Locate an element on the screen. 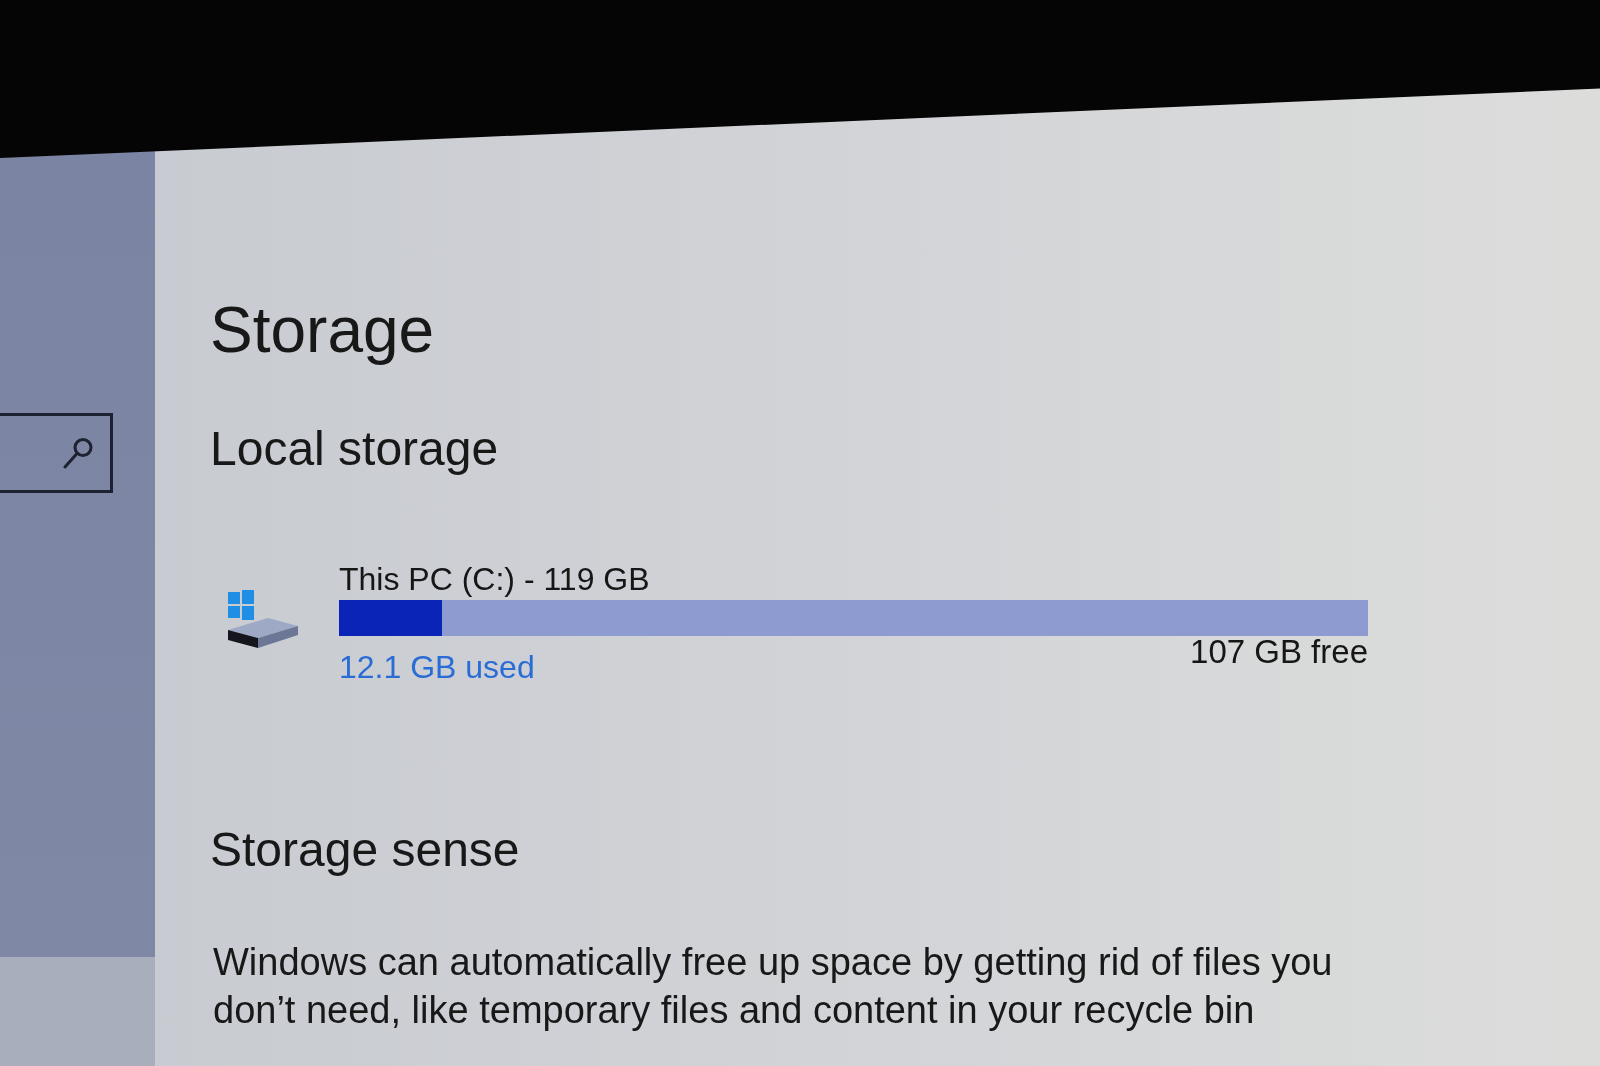 Image resolution: width=1600 pixels, height=1066 pixels. drive-icon is located at coordinates (262, 619).